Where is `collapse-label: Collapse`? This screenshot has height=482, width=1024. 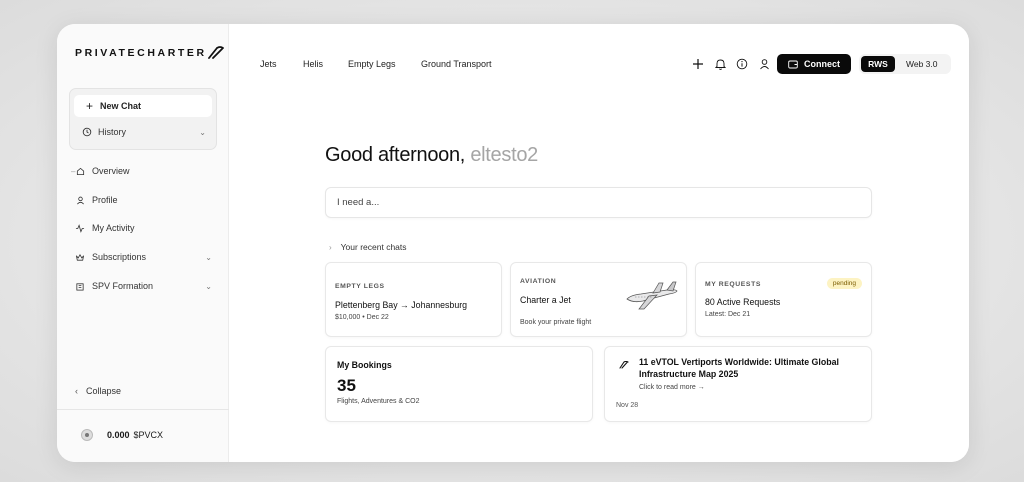 collapse-label: Collapse is located at coordinates (104, 391).